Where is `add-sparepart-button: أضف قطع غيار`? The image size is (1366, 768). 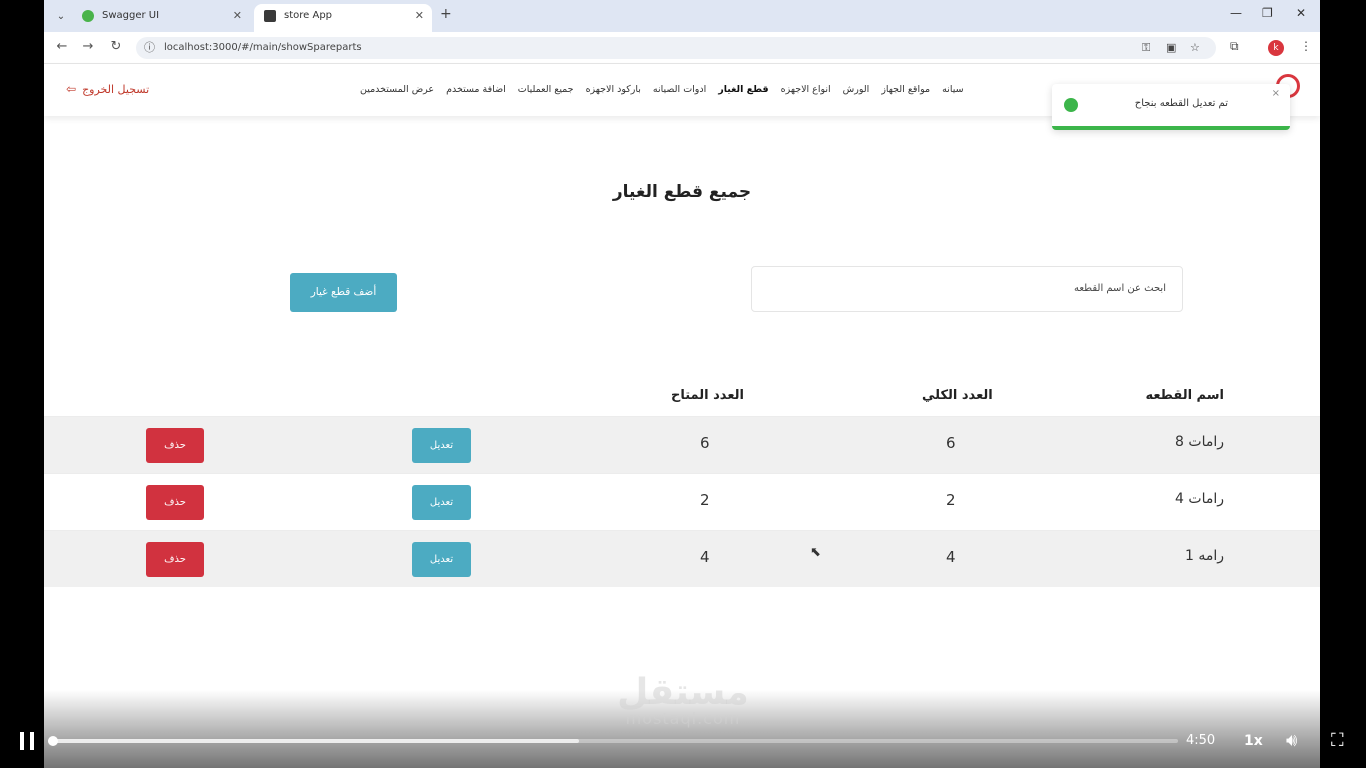
add-sparepart-button: أضف قطع غيار is located at coordinates (343, 292).